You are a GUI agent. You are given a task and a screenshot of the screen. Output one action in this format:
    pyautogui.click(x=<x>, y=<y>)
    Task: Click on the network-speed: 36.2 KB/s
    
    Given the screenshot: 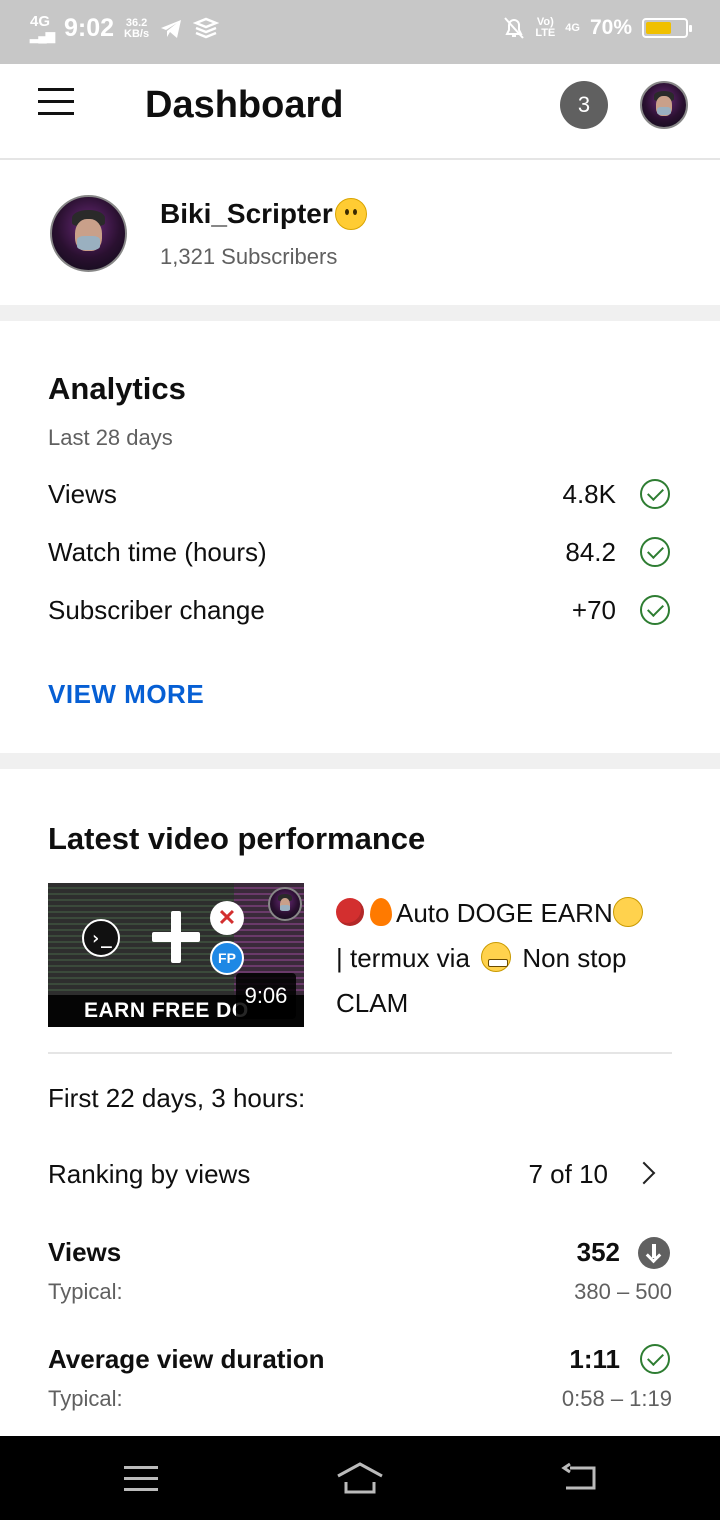 What is the action you would take?
    pyautogui.click(x=137, y=28)
    